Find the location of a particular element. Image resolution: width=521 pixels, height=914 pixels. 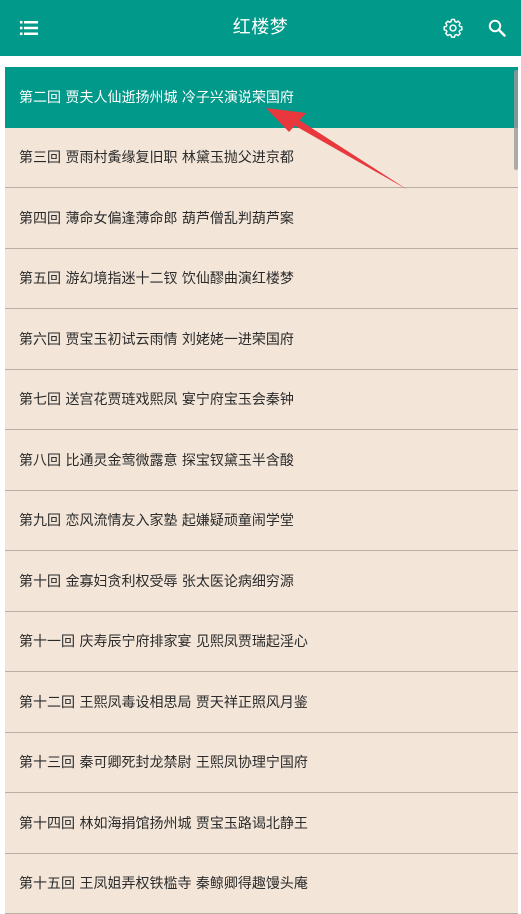

search-icon is located at coordinates (497, 28).